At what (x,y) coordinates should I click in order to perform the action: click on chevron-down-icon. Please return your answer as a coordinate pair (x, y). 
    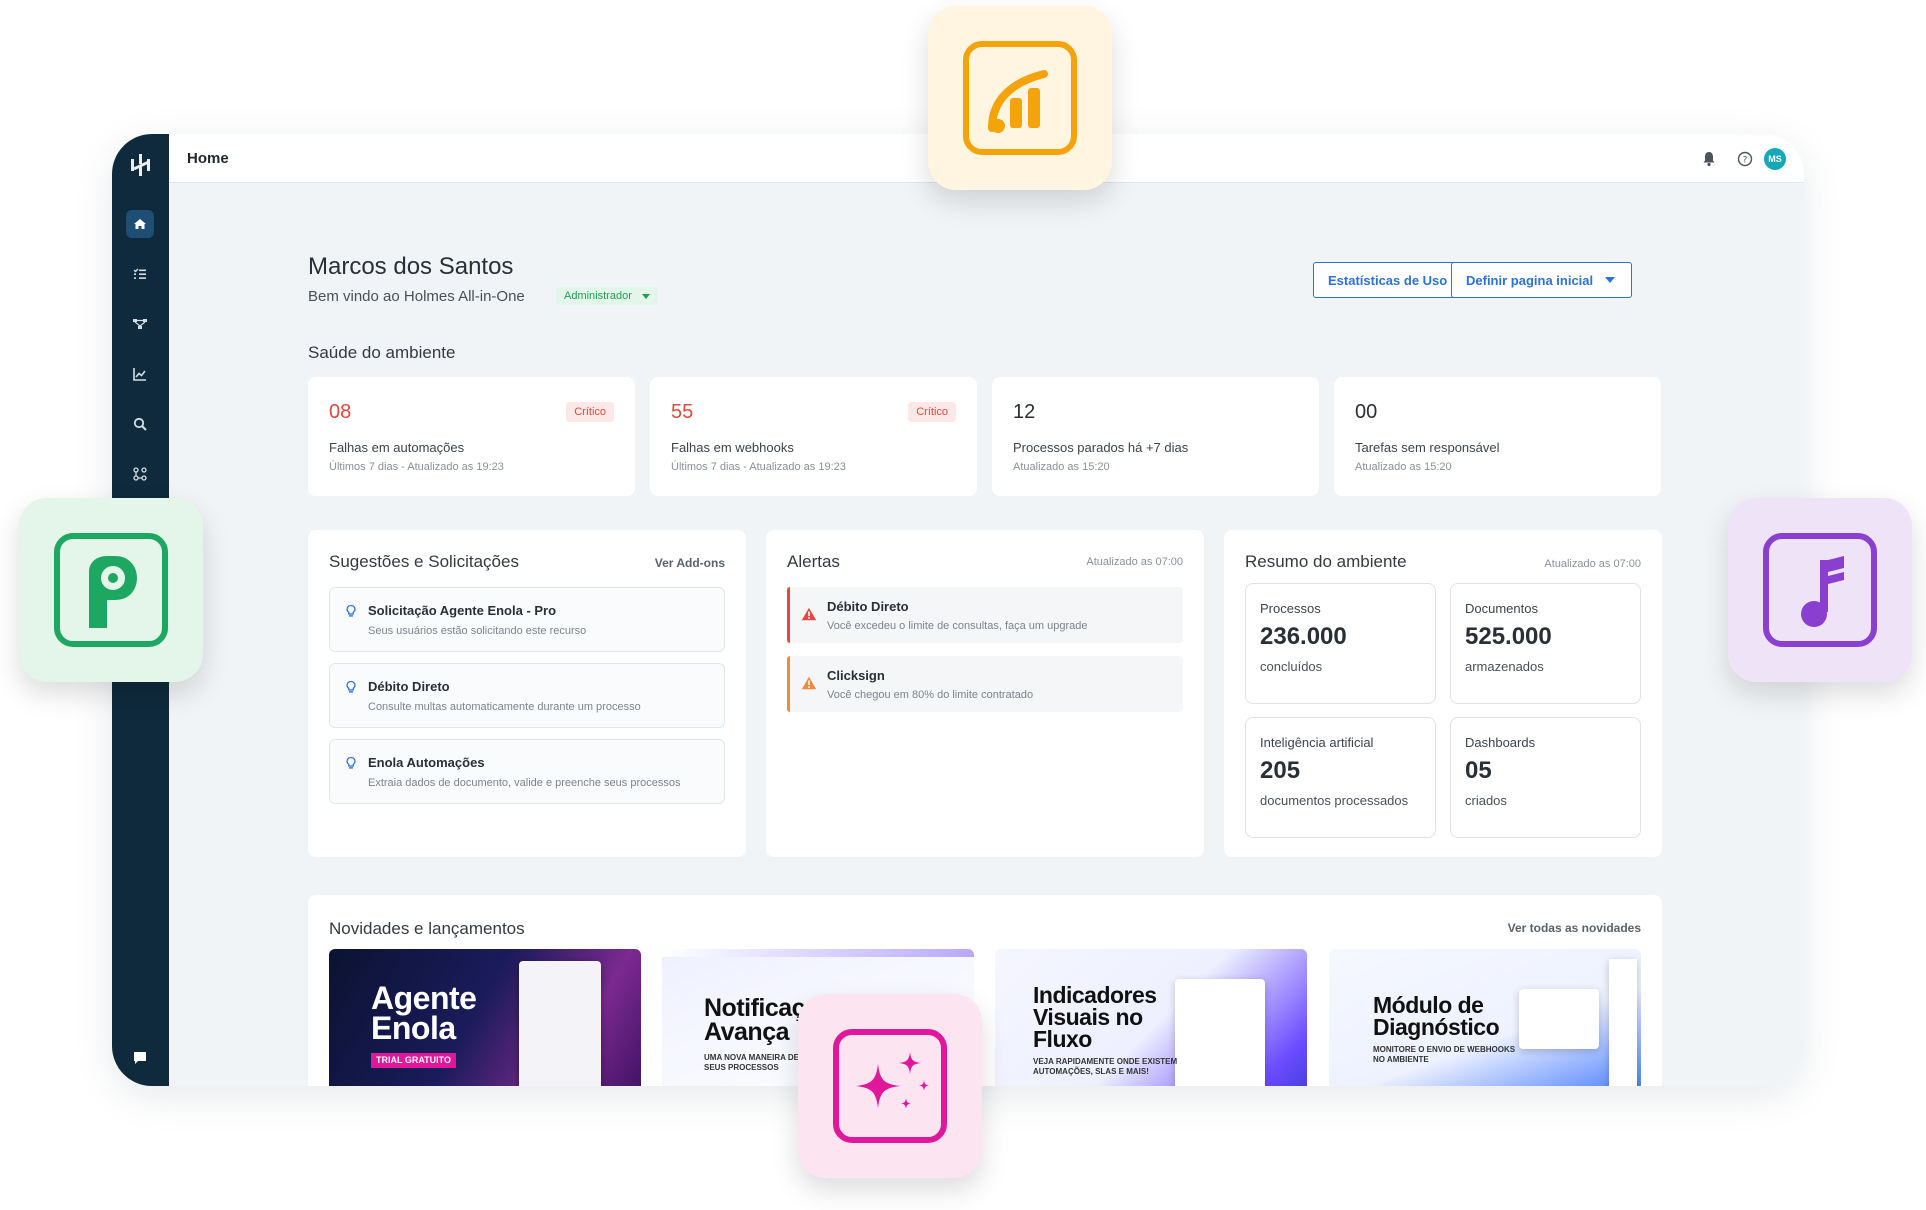
    Looking at the image, I should click on (1610, 280).